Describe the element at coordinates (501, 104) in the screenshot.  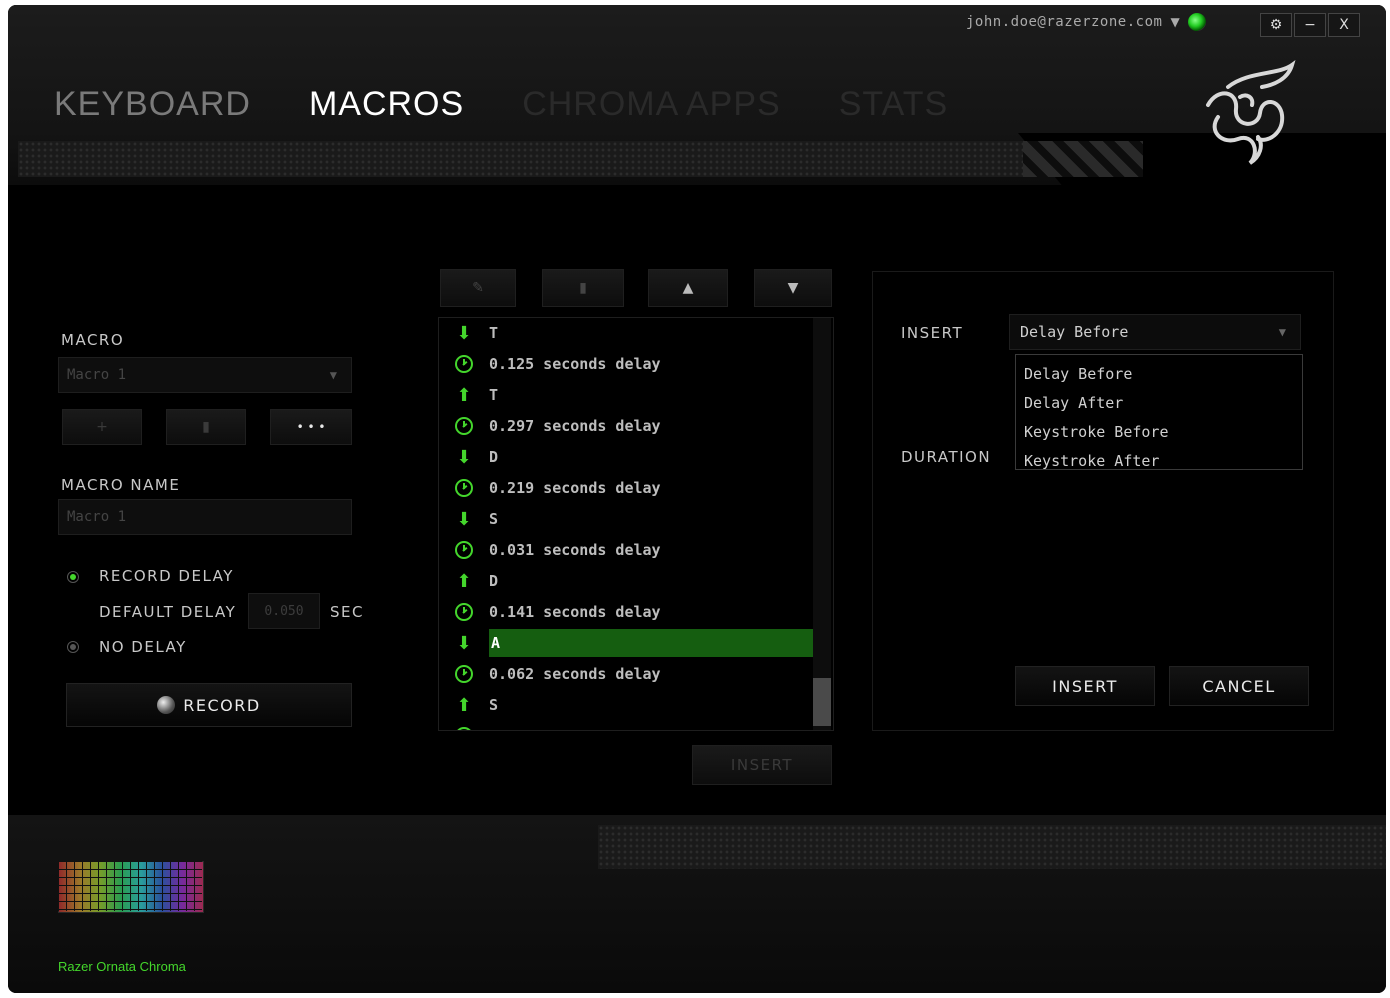
I see `main-tabs: KEYBOARD MACROS CHROMA APPS STATS` at that location.